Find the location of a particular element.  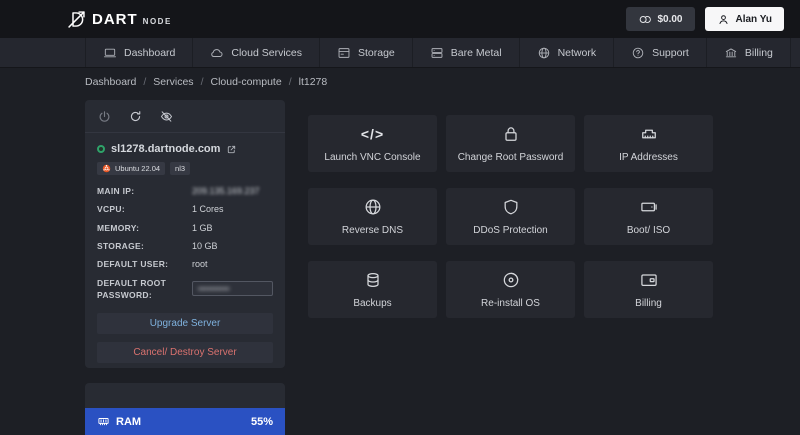

ram-usage-bar: RAM 55% is located at coordinates (185, 421).